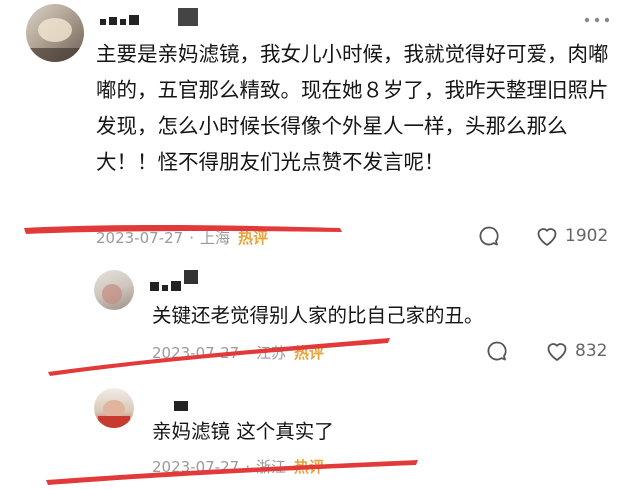 Image resolution: width=640 pixels, height=489 pixels. Describe the element at coordinates (214, 238) in the screenshot. I see `comment-location: 上海` at that location.